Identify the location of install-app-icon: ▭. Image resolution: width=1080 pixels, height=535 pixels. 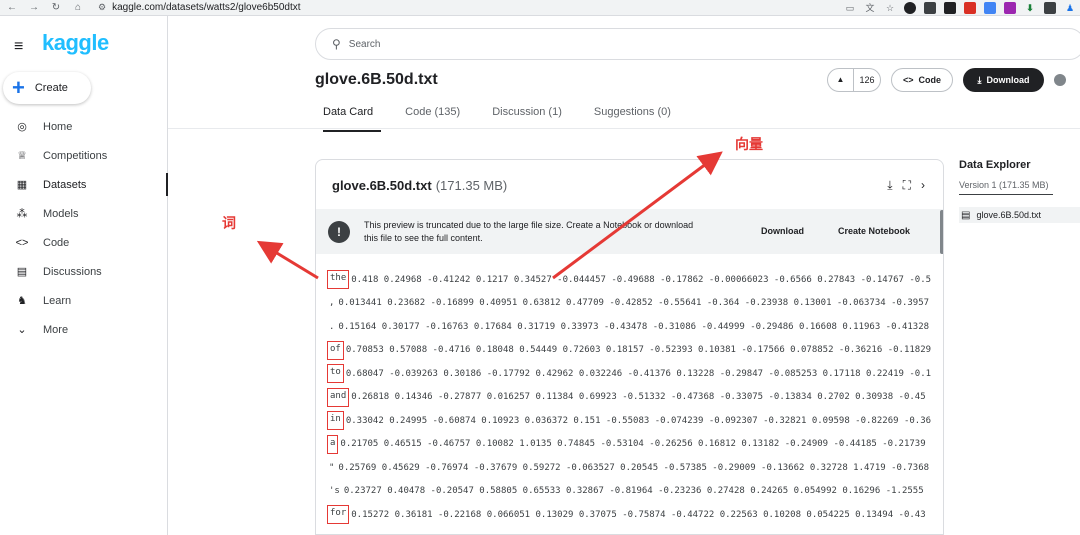
(850, 8).